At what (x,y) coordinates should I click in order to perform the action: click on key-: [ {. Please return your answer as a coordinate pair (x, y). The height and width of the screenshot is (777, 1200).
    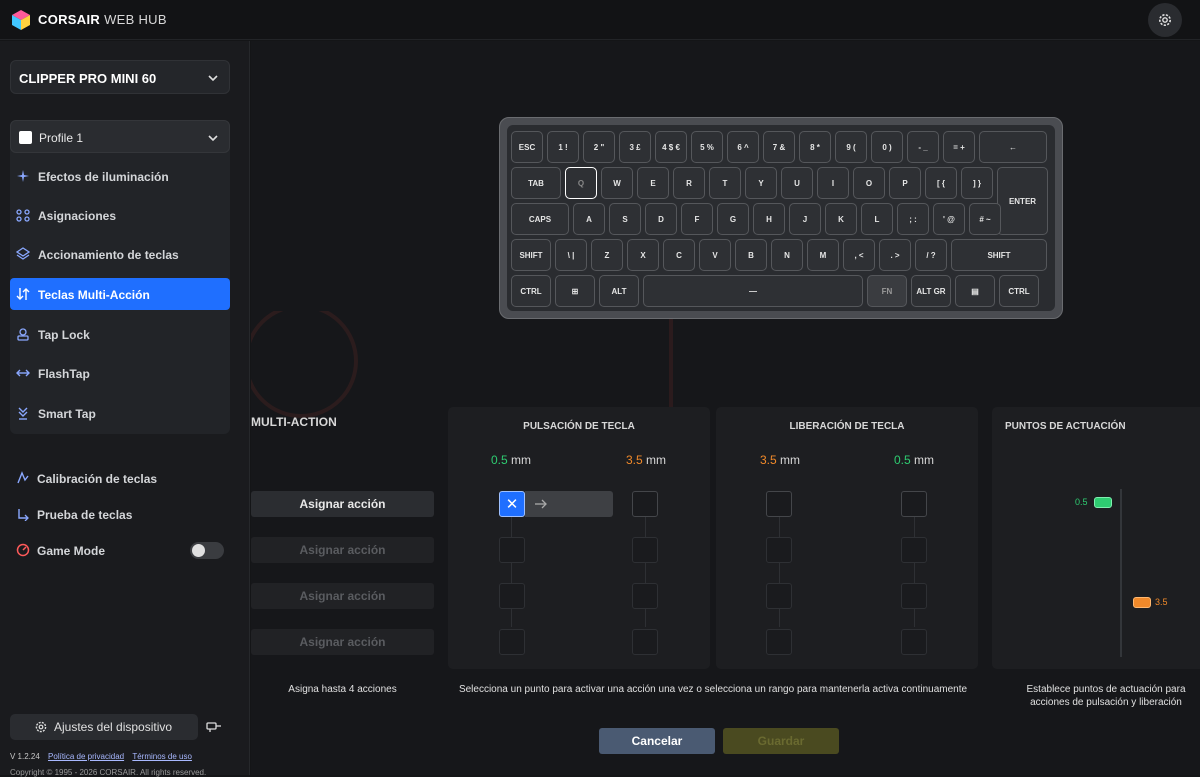
    Looking at the image, I should click on (941, 183).